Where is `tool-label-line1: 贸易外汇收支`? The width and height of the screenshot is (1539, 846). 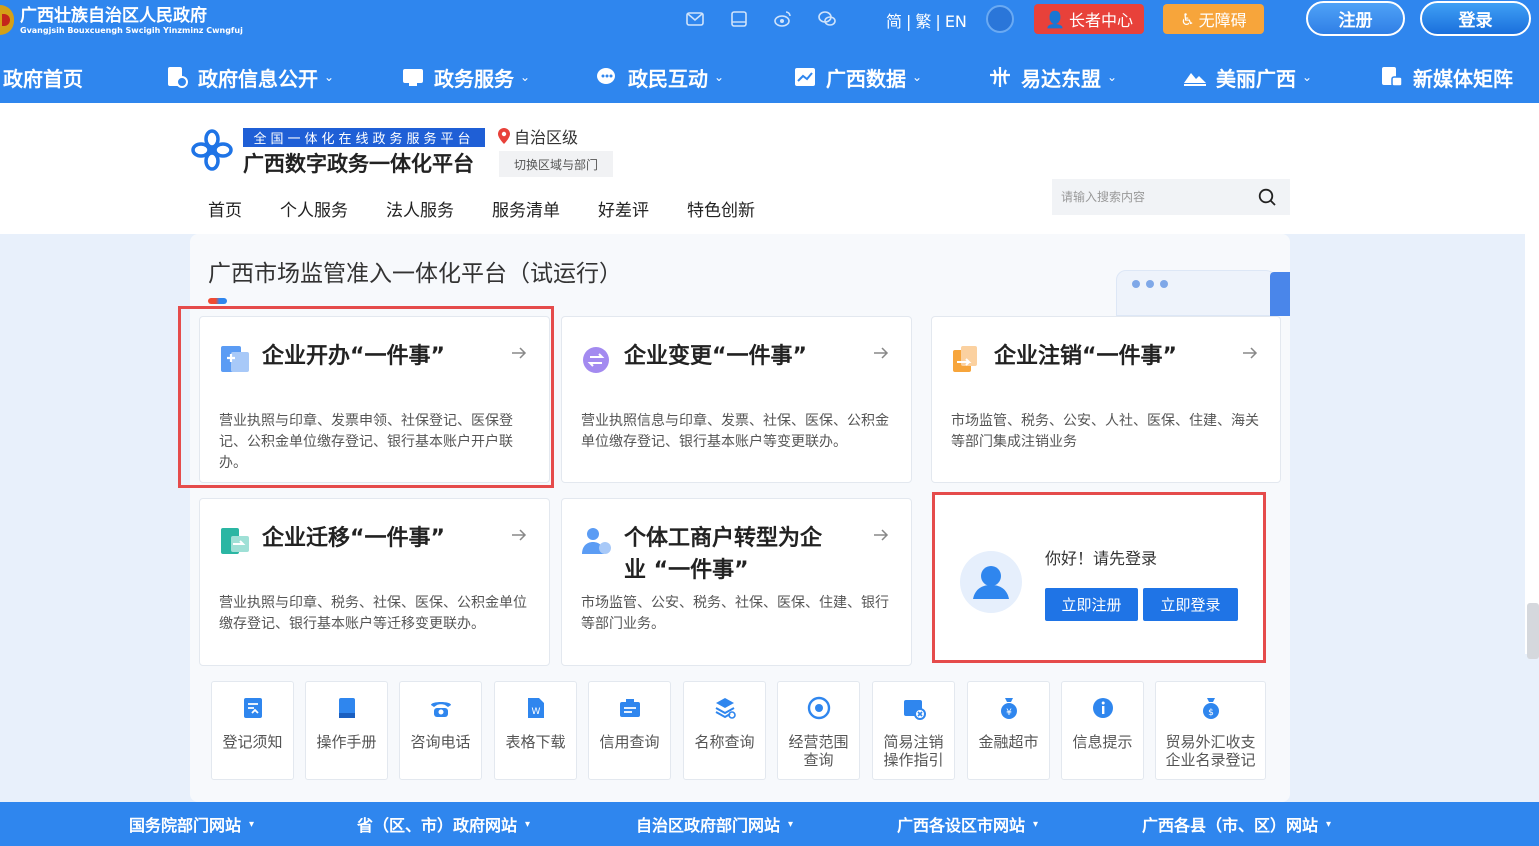 tool-label-line1: 贸易外汇收支 is located at coordinates (1210, 742).